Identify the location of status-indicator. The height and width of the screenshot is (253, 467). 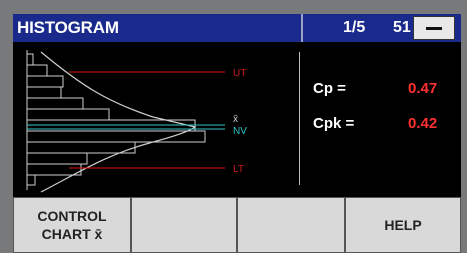
(434, 28).